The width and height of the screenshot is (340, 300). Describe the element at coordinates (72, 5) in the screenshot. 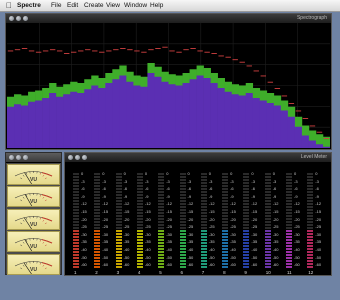

I see `menu-edit: Edit` at that location.